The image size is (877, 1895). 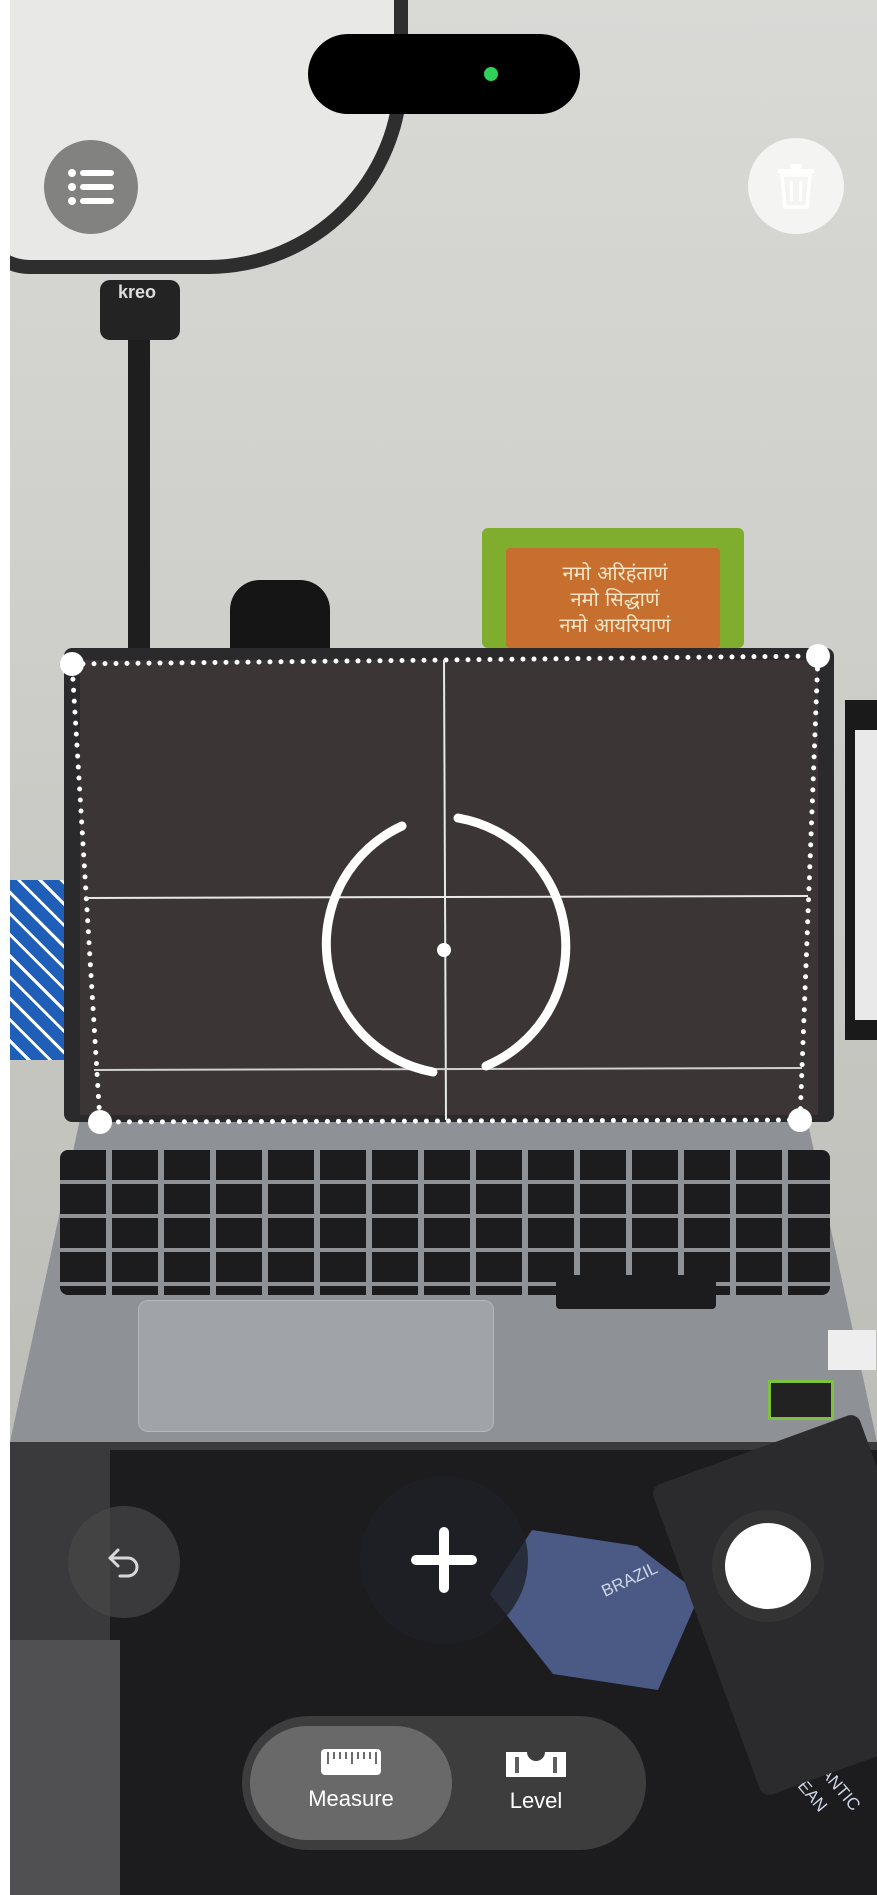 What do you see at coordinates (379, 949) in the screenshot?
I see `reticle-arc-left` at bounding box center [379, 949].